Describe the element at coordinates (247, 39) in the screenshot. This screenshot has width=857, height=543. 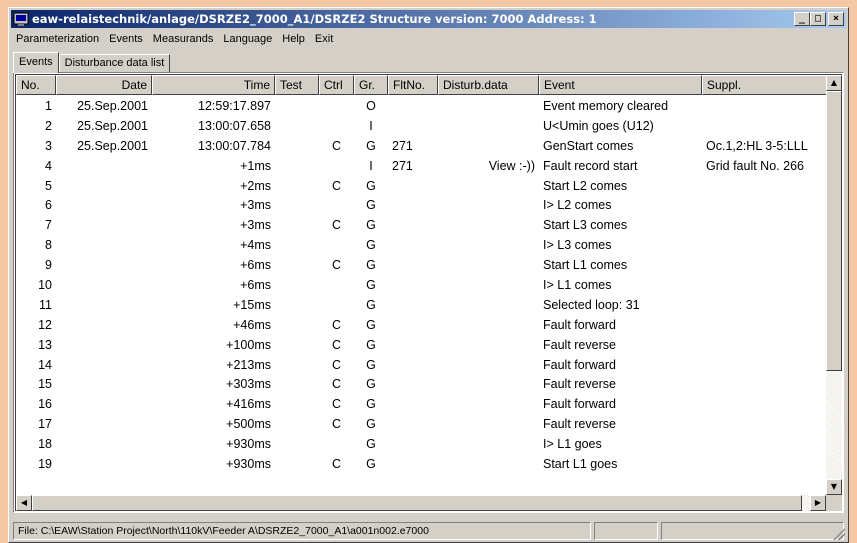
I see `menu-language: Language` at that location.